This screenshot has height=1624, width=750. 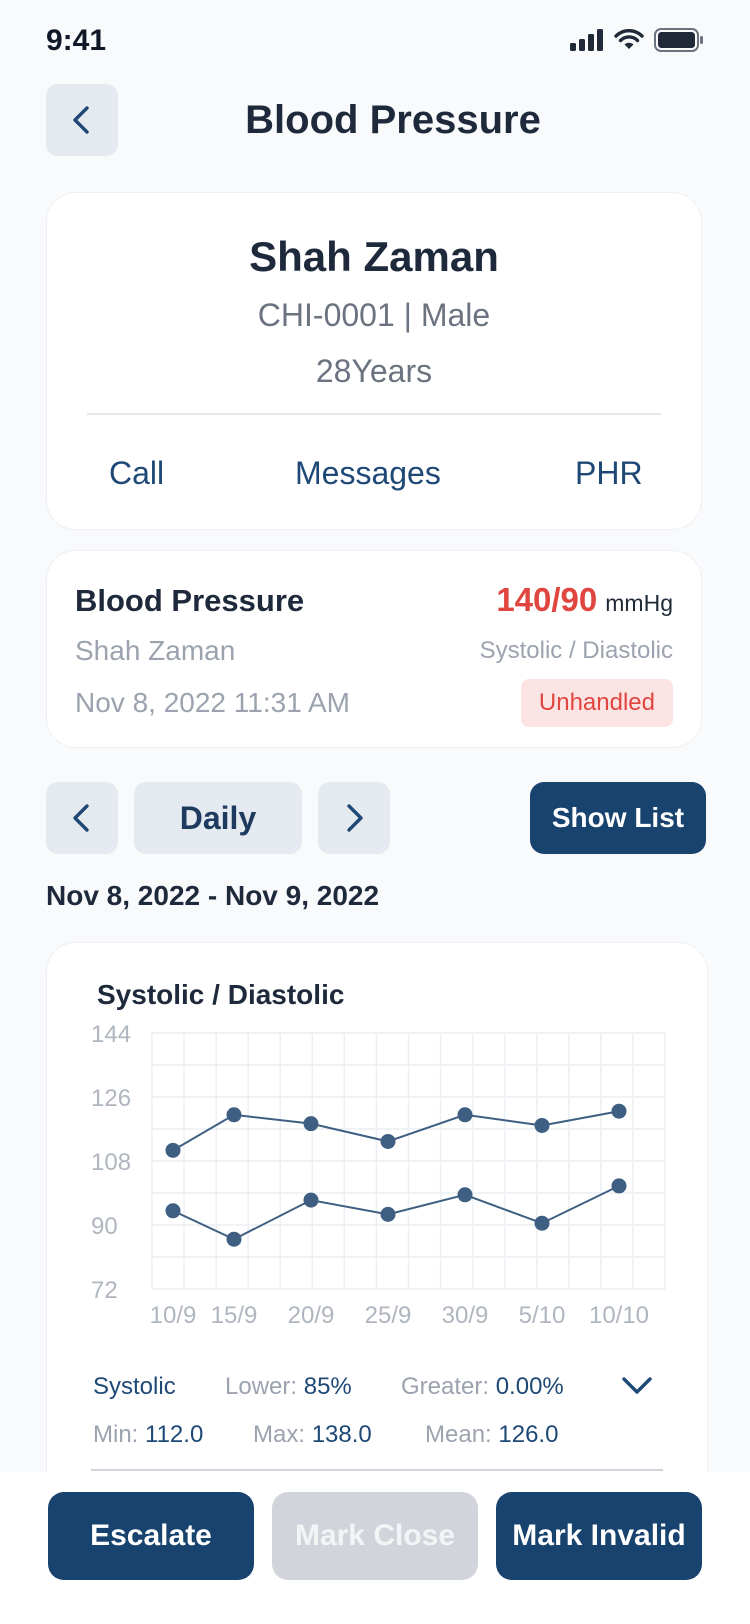 What do you see at coordinates (311, 1312) in the screenshot?
I see `x-tick-label: 20/9` at bounding box center [311, 1312].